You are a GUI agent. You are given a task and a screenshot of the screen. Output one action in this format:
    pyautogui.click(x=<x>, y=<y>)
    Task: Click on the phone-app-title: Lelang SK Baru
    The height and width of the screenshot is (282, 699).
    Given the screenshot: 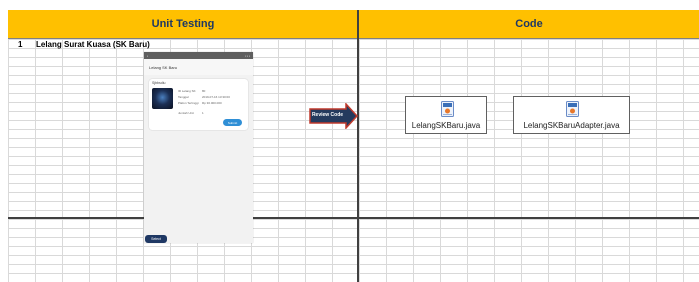 What is the action you would take?
    pyautogui.click(x=163, y=67)
    